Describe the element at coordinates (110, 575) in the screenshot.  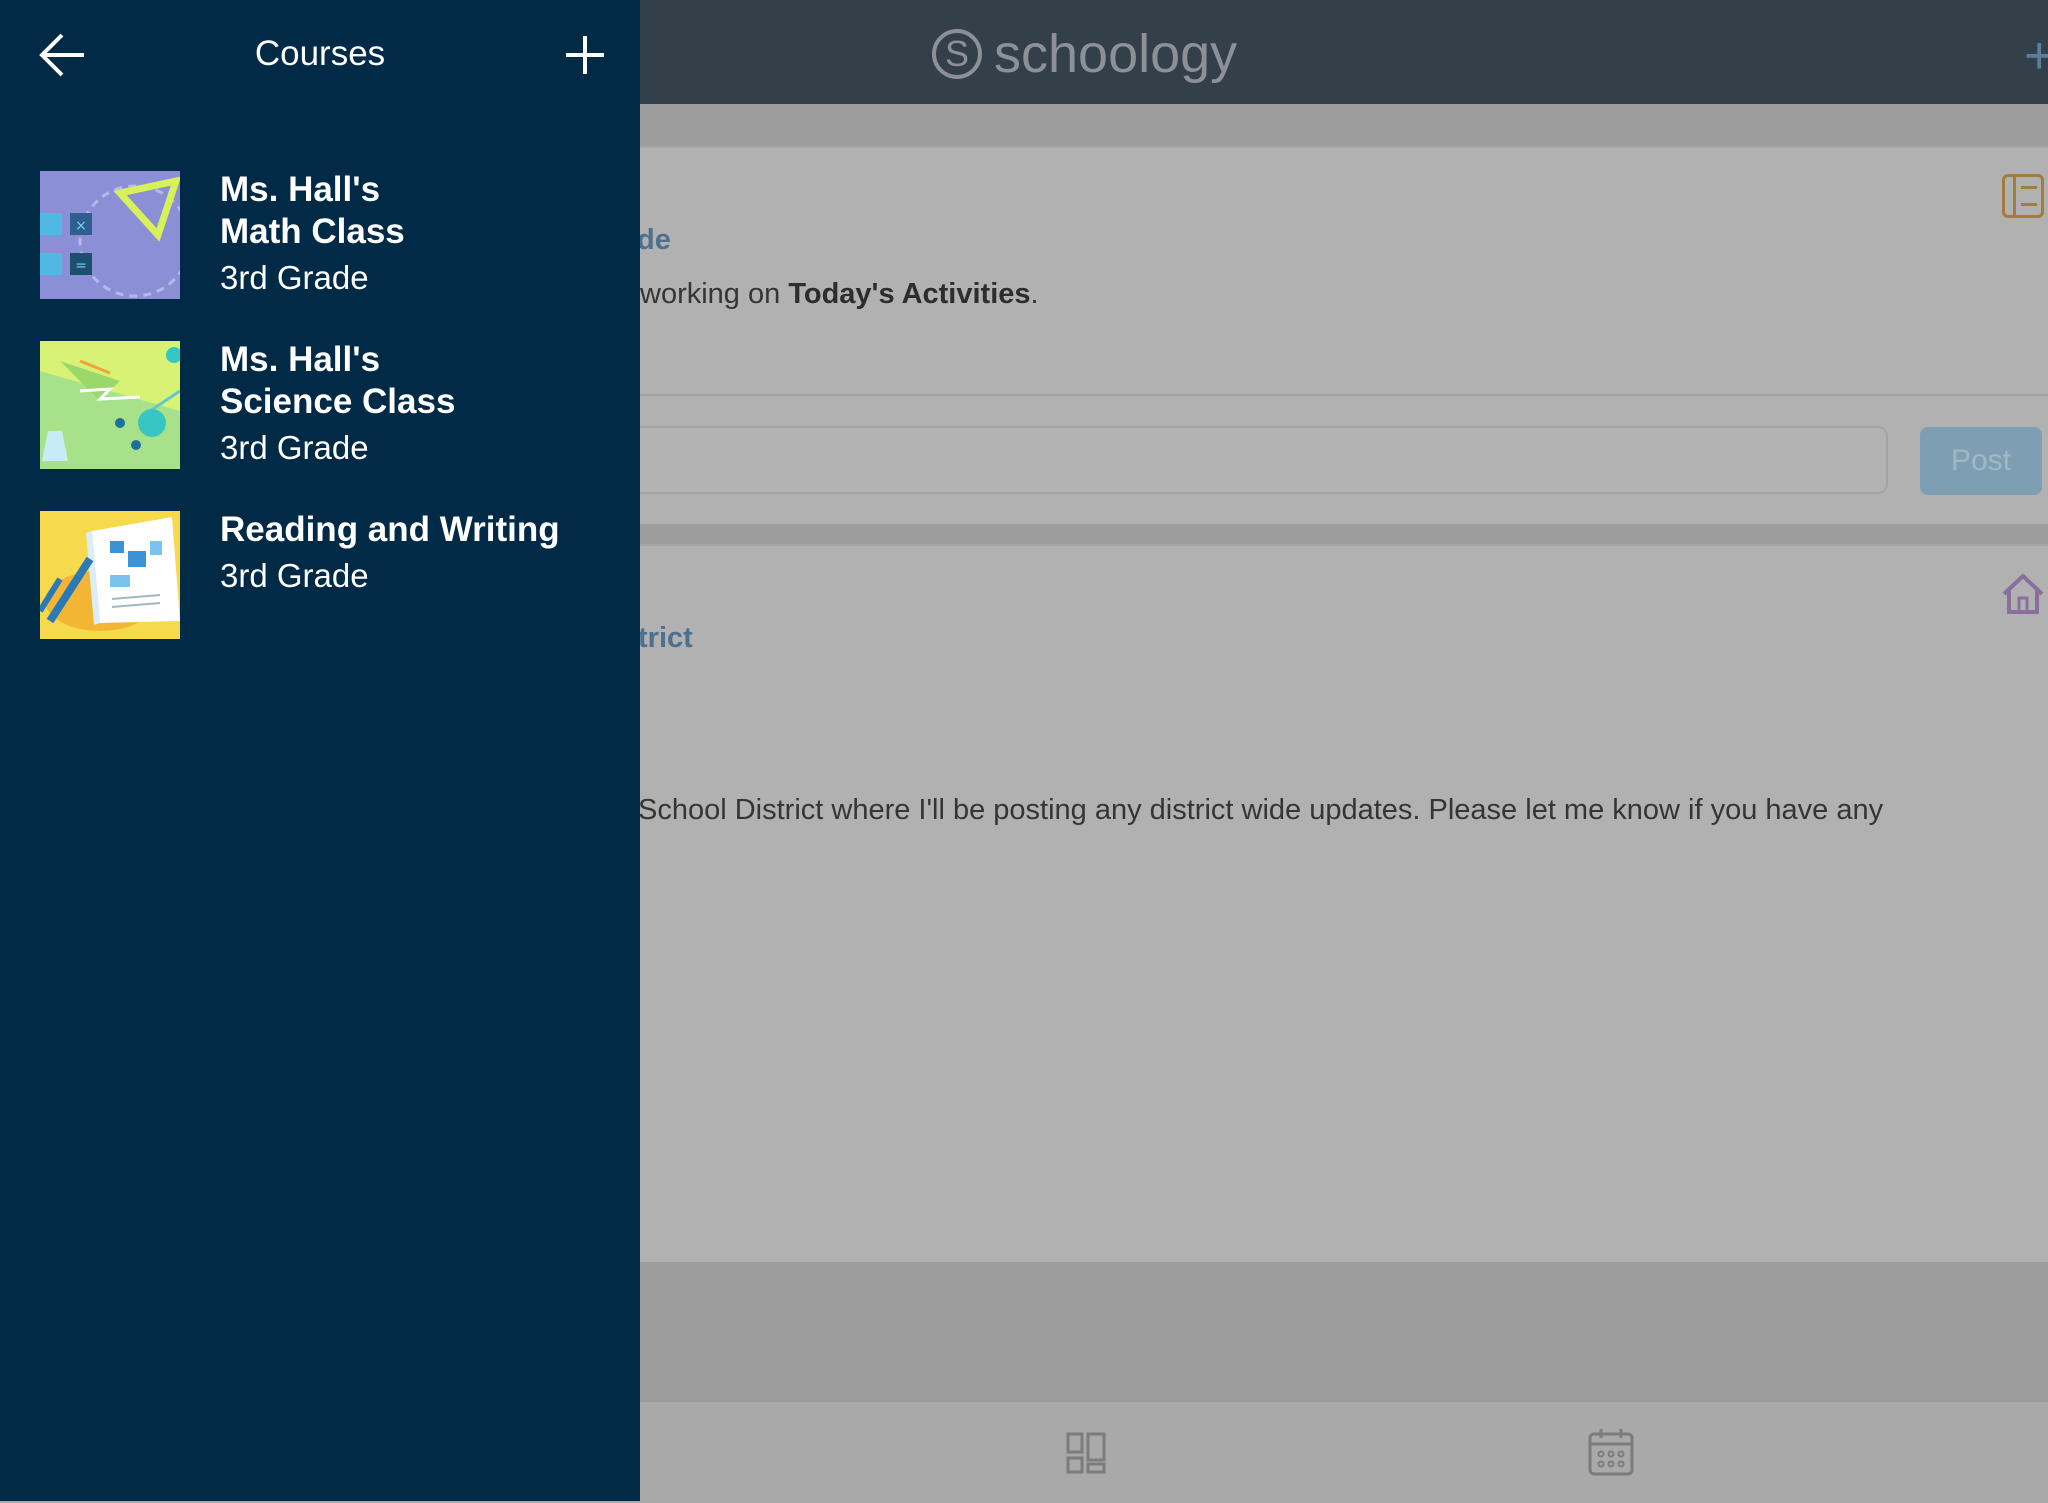
I see `reading-thumbnail` at that location.